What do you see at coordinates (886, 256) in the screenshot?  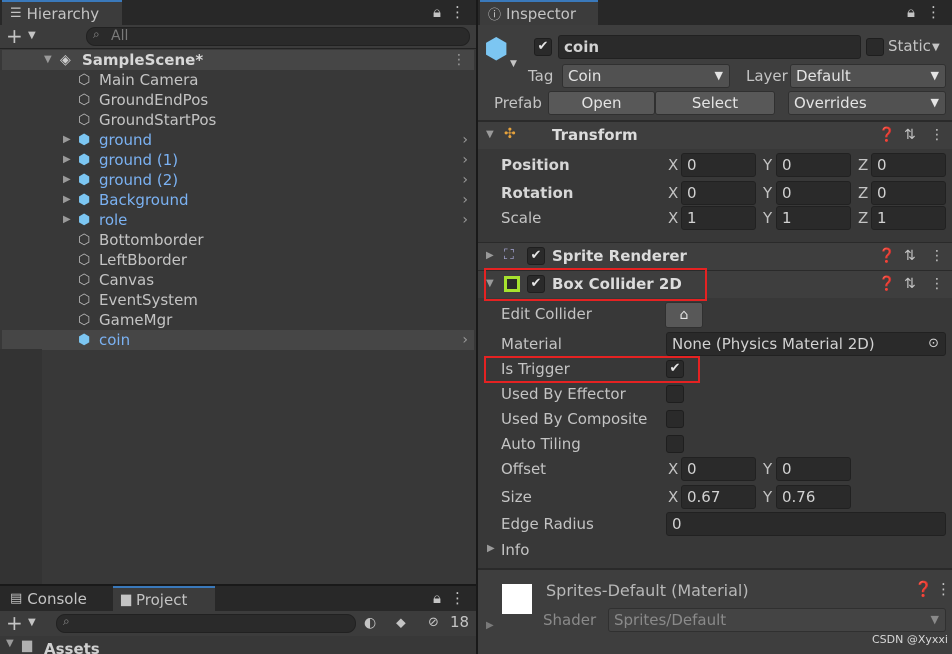 I see `sprite-help-icon: ❓` at bounding box center [886, 256].